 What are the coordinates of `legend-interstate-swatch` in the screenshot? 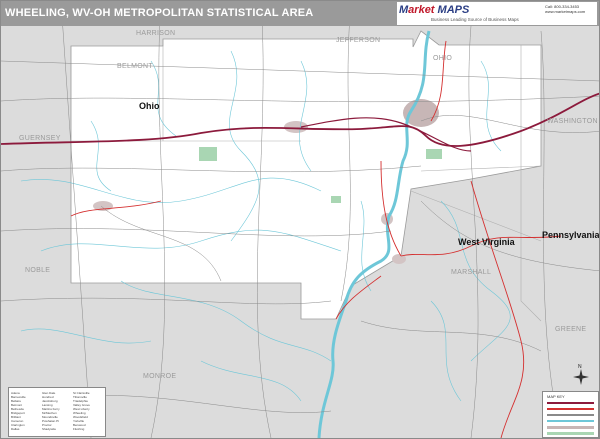 It's located at (570, 403).